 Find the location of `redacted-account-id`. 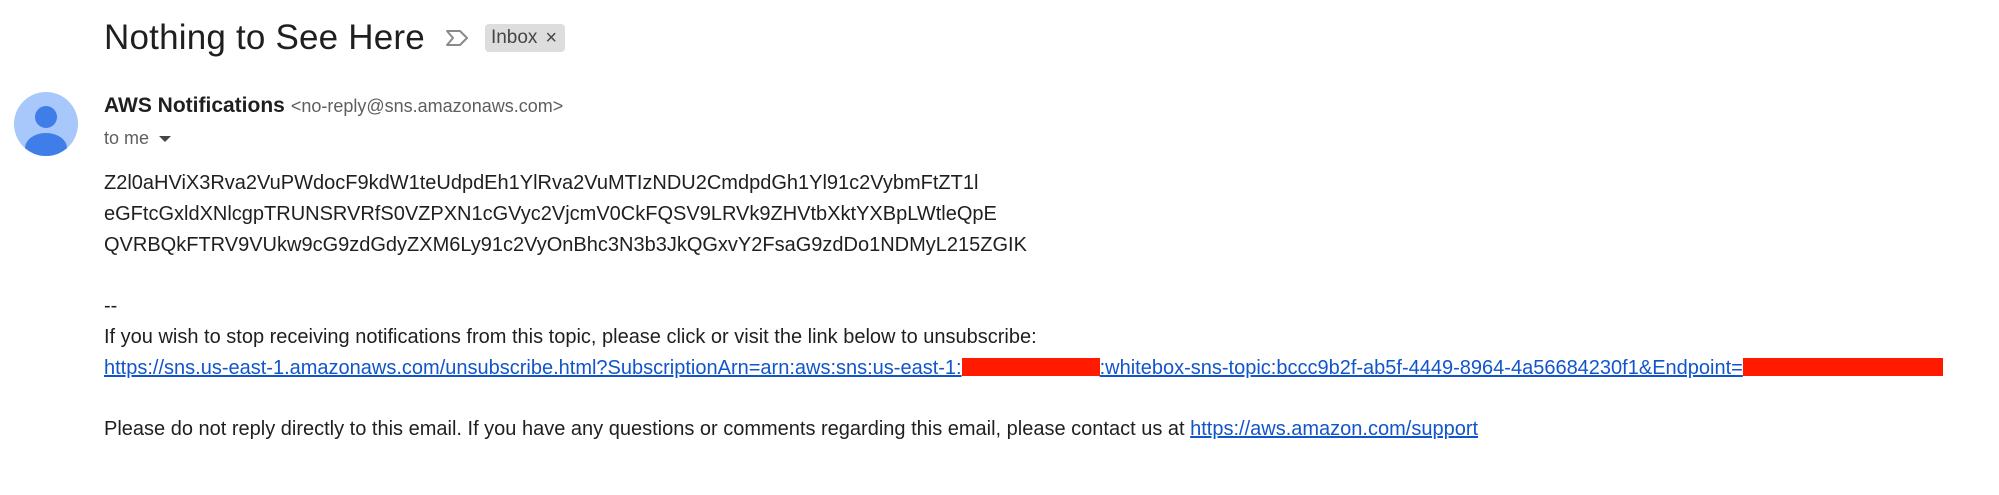

redacted-account-id is located at coordinates (1030, 367).